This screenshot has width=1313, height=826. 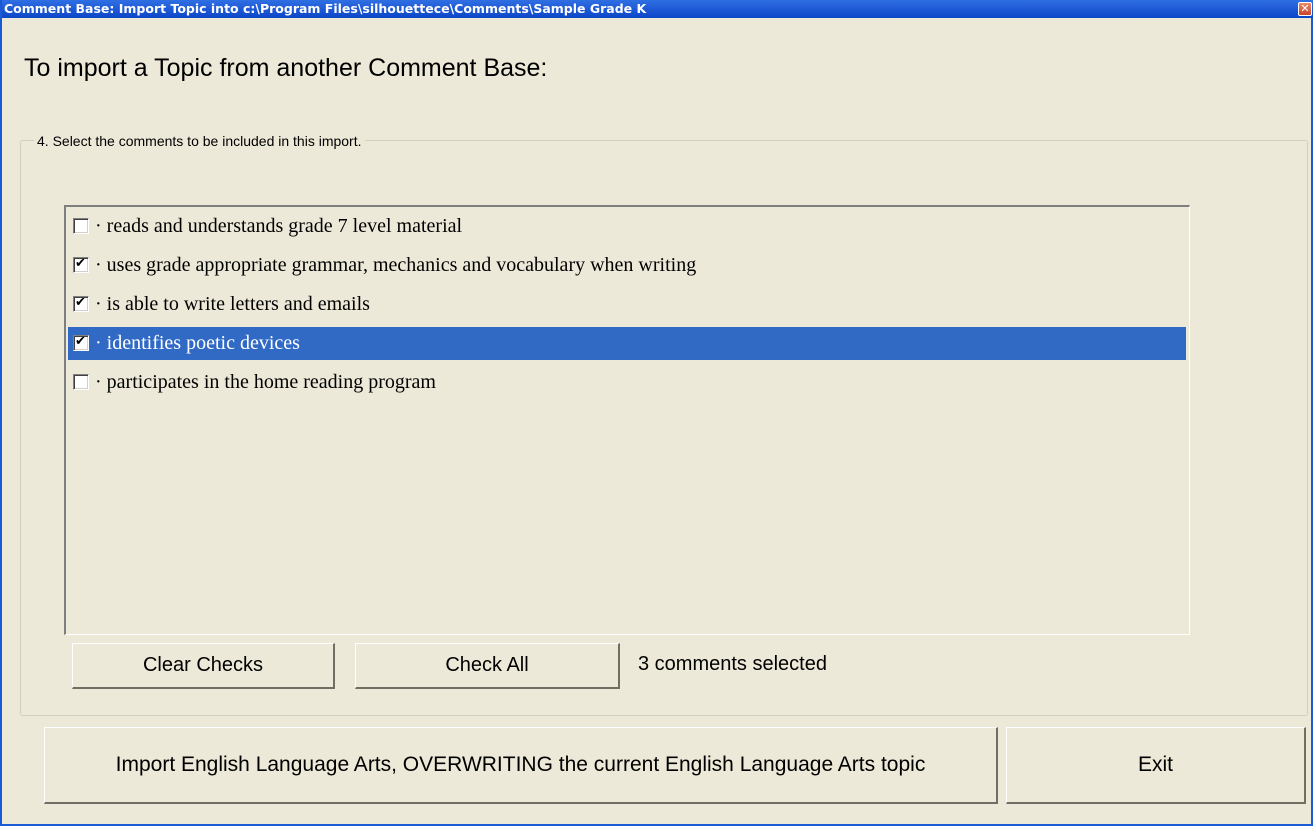 What do you see at coordinates (732, 664) in the screenshot?
I see `selection-count-status: 3 comments selected` at bounding box center [732, 664].